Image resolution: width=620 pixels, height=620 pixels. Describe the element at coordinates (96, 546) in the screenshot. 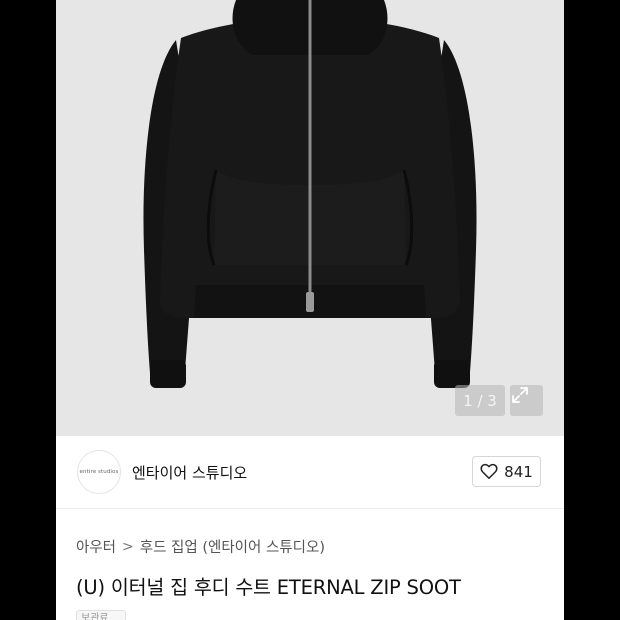

I see `breadcrumb-category: 아우터` at that location.